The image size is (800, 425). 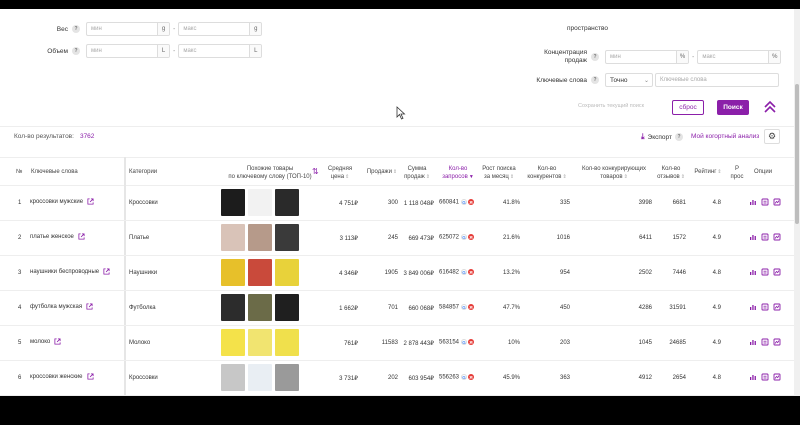 I want to click on keyword-cell: футболка мужская, so click(x=61, y=306).